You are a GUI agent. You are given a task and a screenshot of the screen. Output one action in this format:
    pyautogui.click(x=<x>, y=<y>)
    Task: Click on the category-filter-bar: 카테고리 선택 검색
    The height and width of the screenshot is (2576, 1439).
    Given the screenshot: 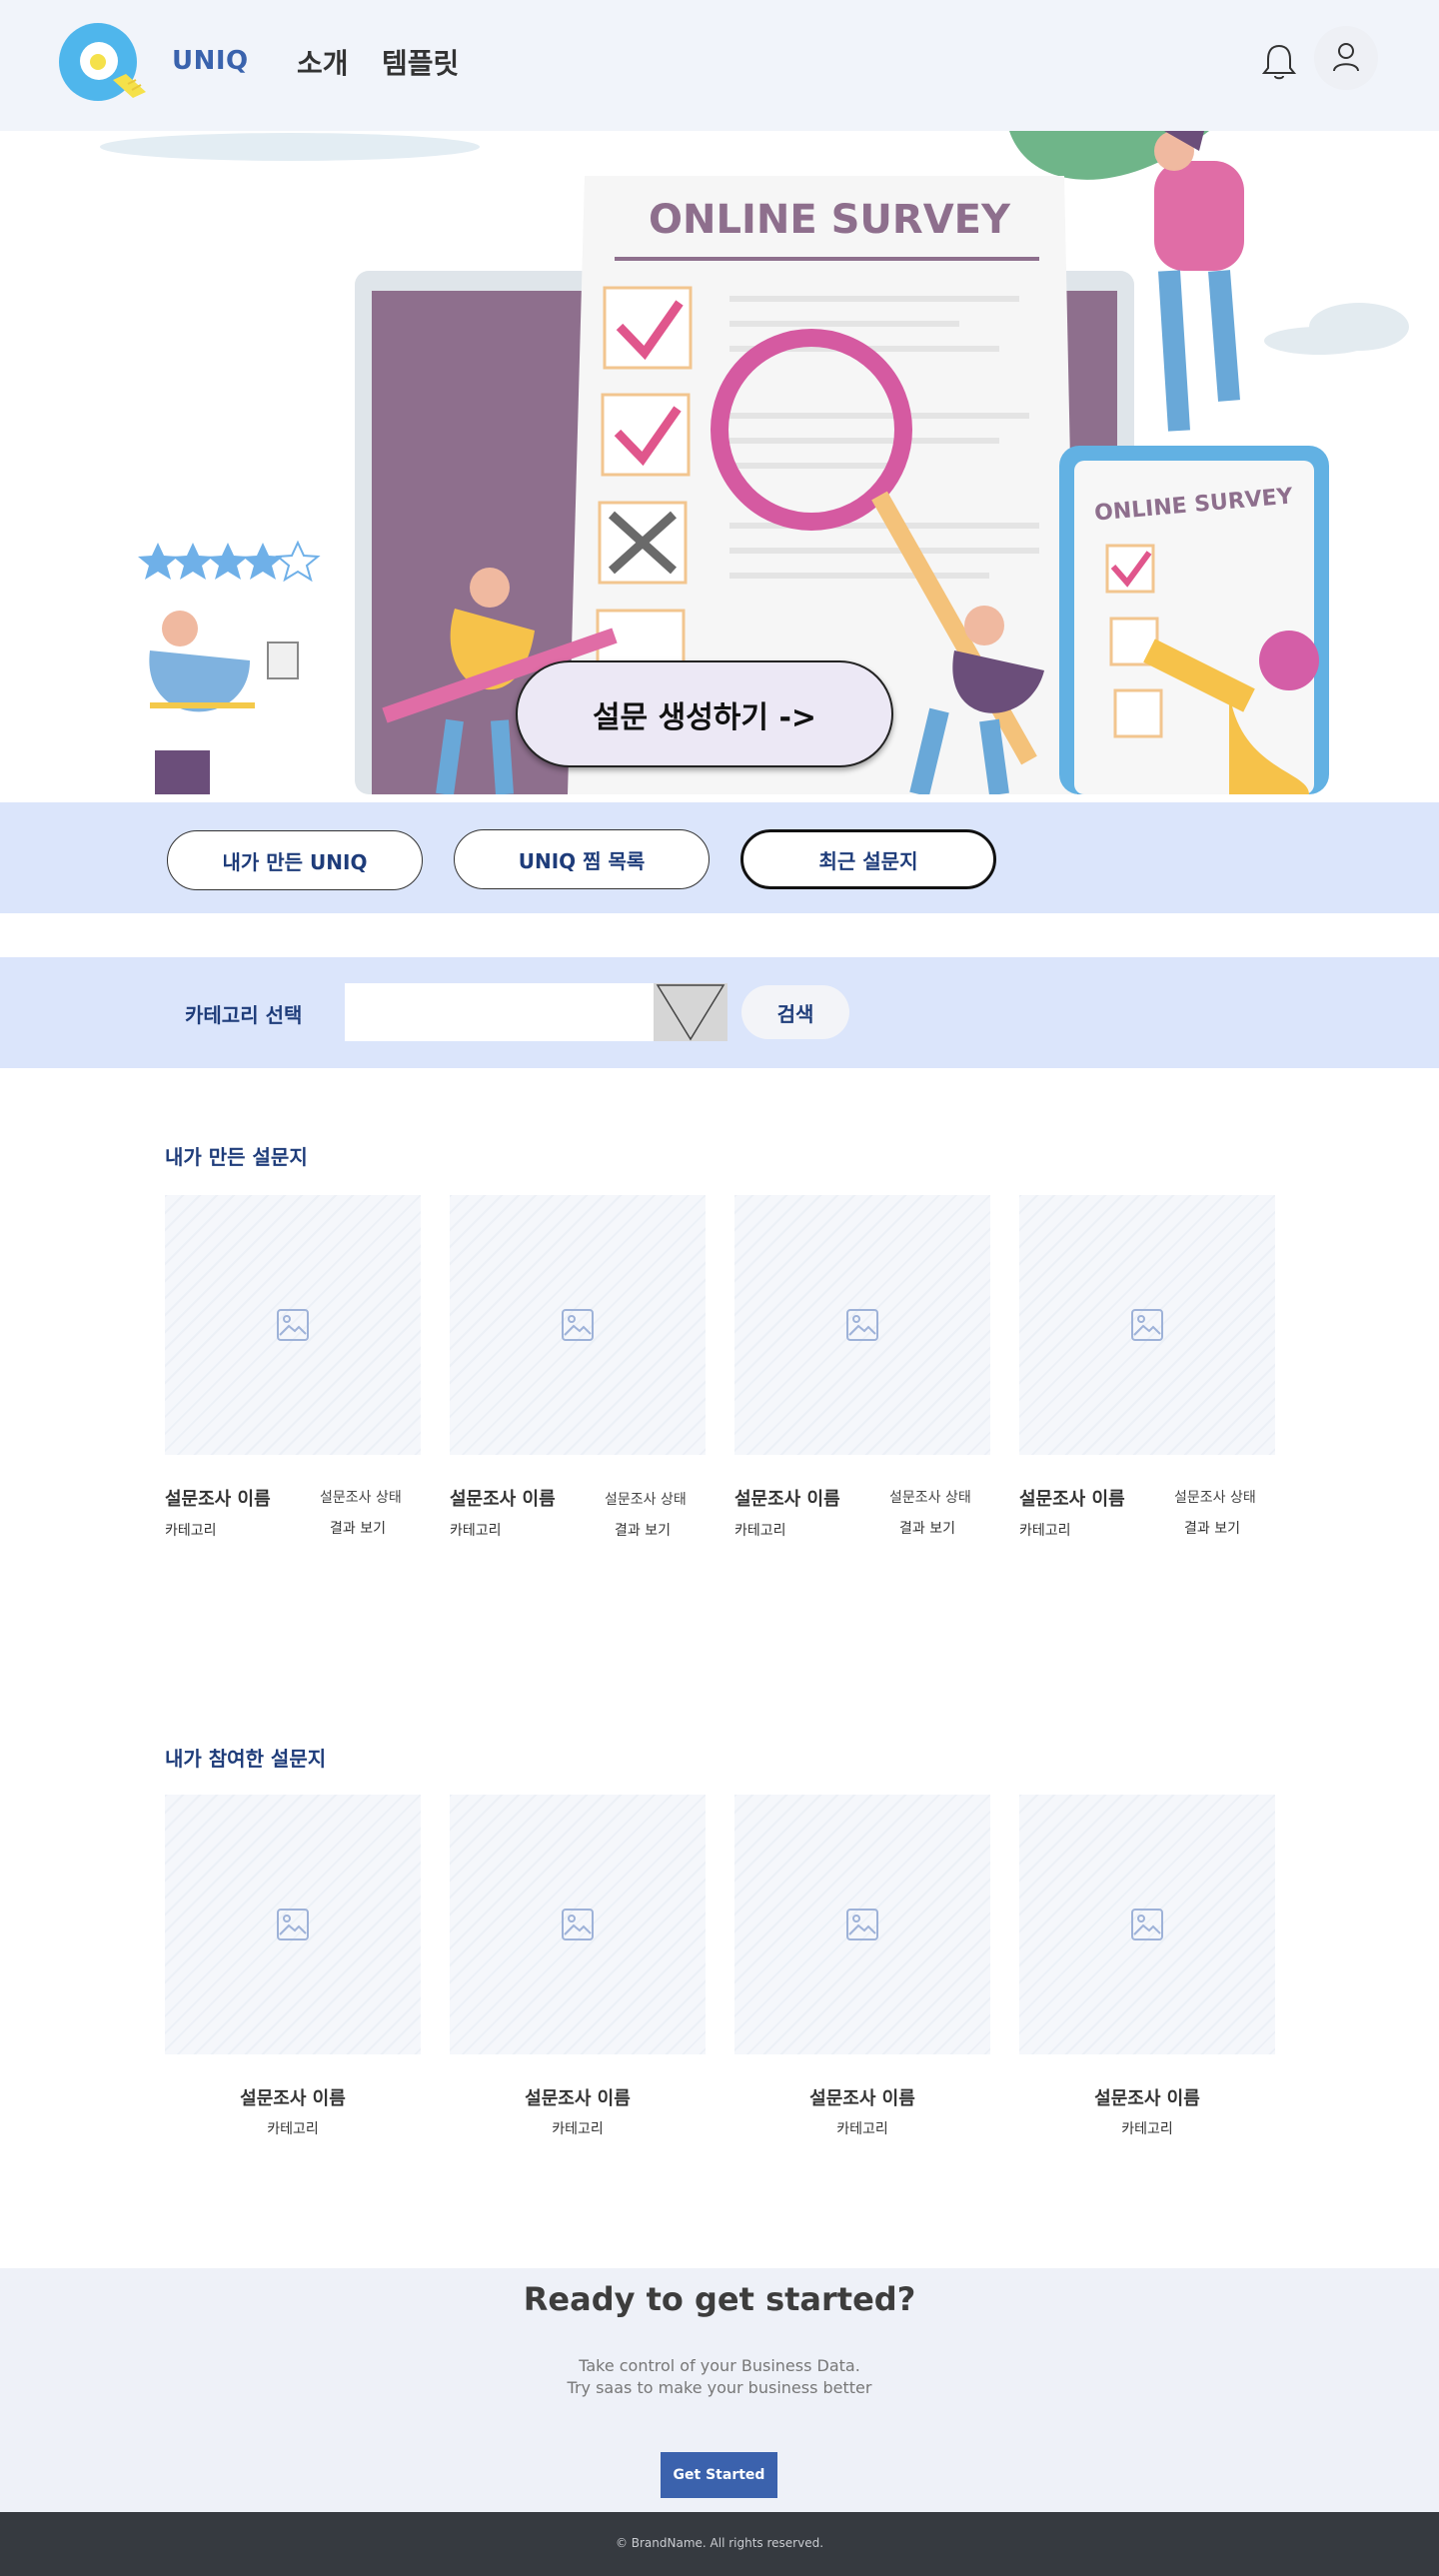 What is the action you would take?
    pyautogui.click(x=719, y=1012)
    